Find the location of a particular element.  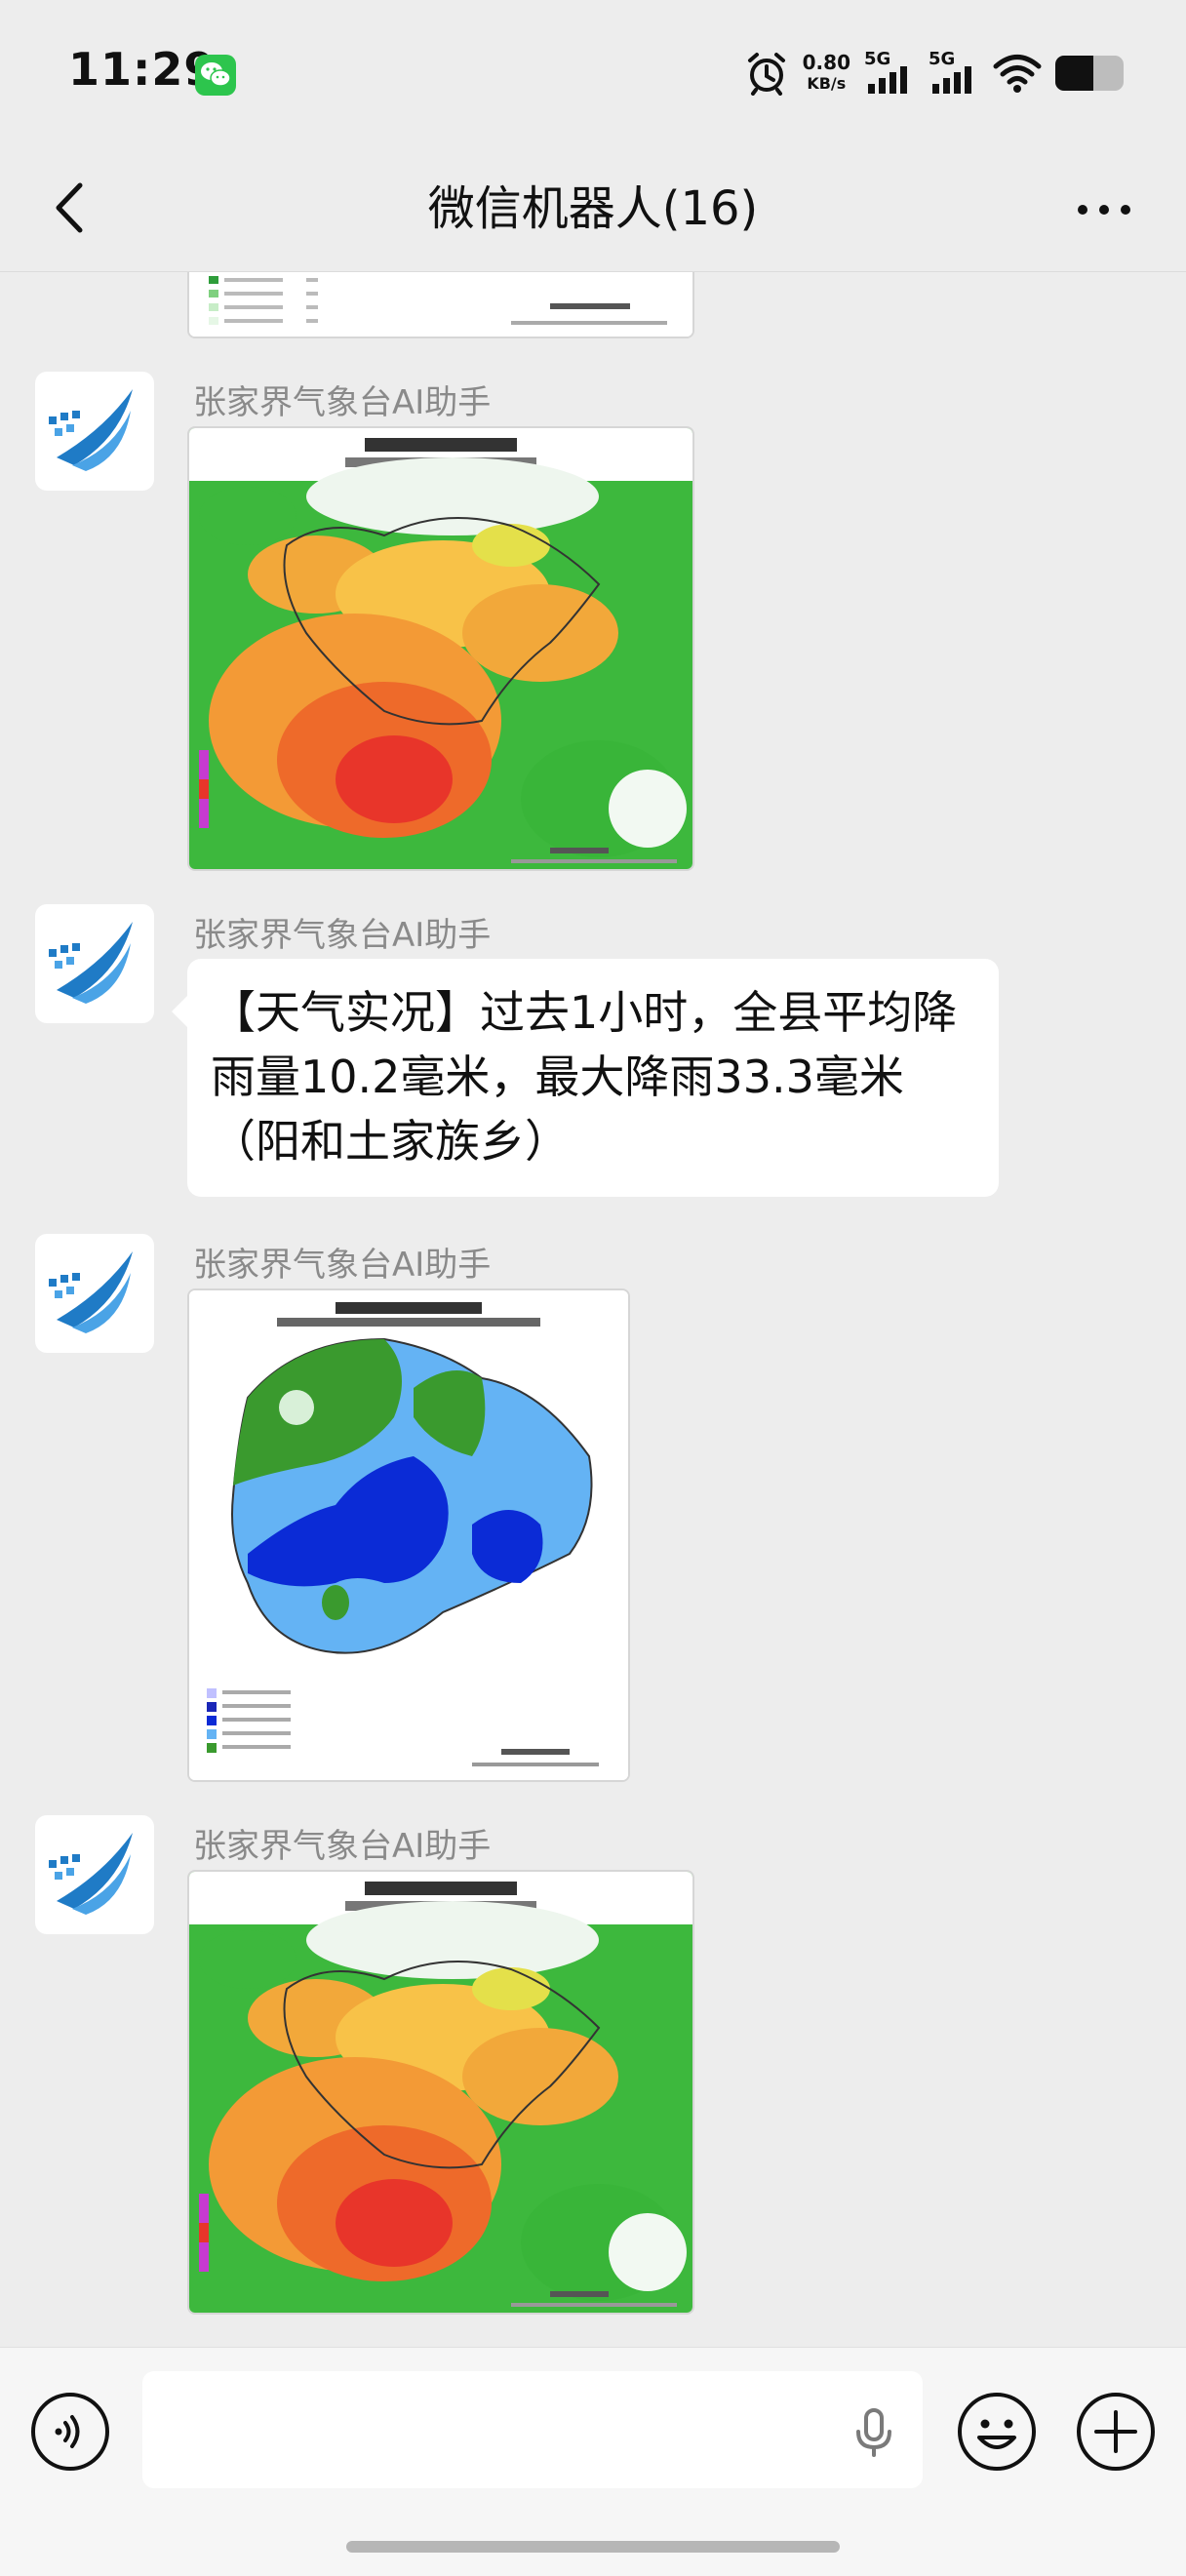

net-speed: 0.80 KB/s is located at coordinates (826, 73).